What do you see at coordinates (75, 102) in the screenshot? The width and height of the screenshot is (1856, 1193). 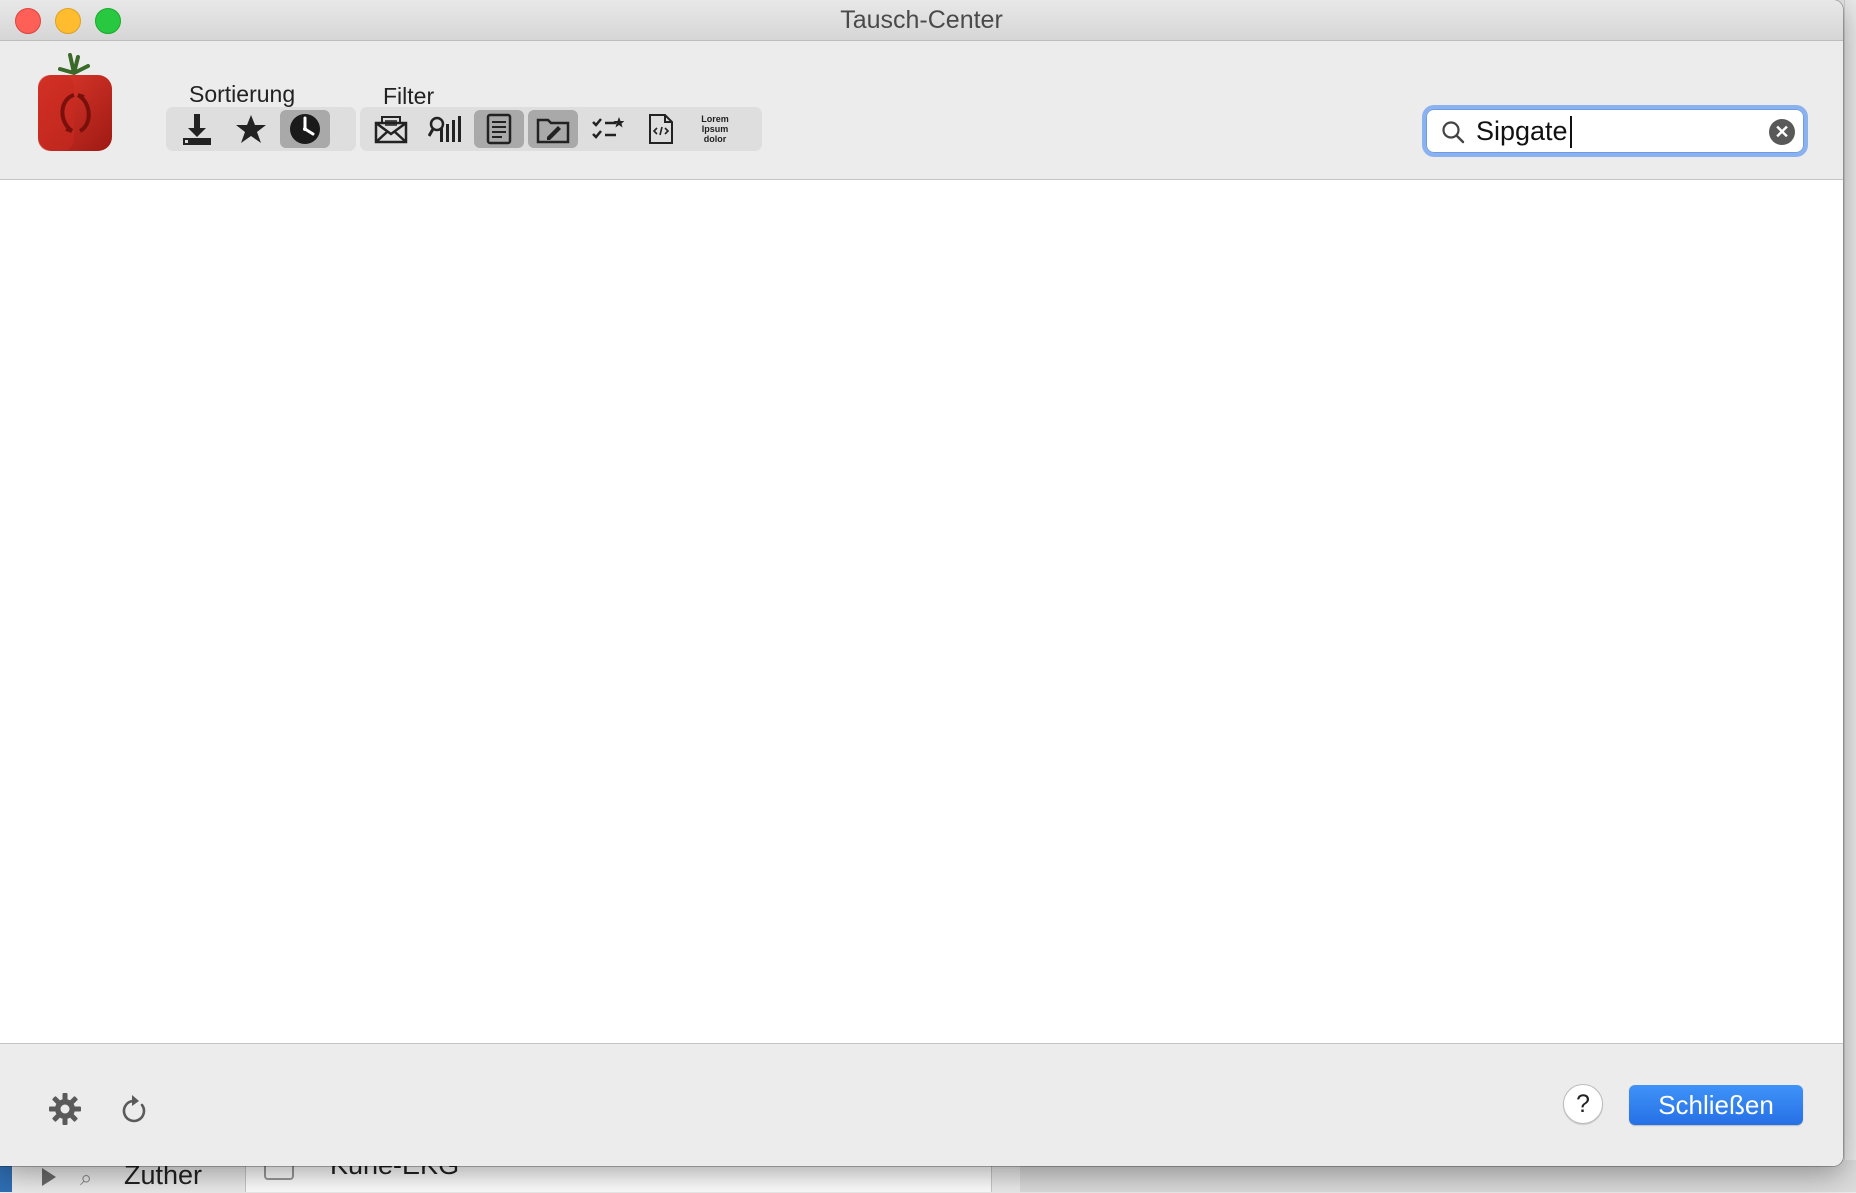 I see `tomato-logo-icon` at bounding box center [75, 102].